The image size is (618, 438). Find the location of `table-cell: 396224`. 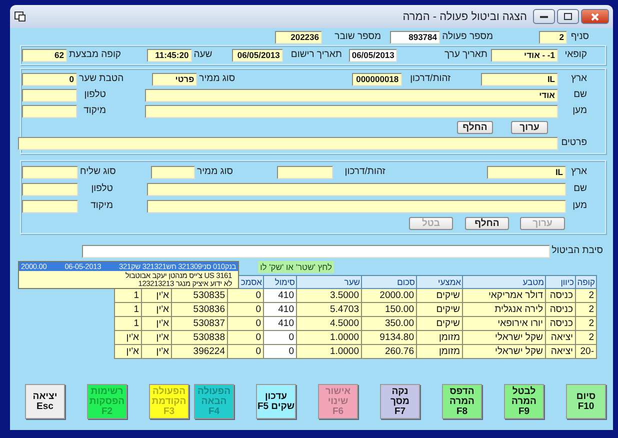

table-cell: 396224 is located at coordinates (200, 351).